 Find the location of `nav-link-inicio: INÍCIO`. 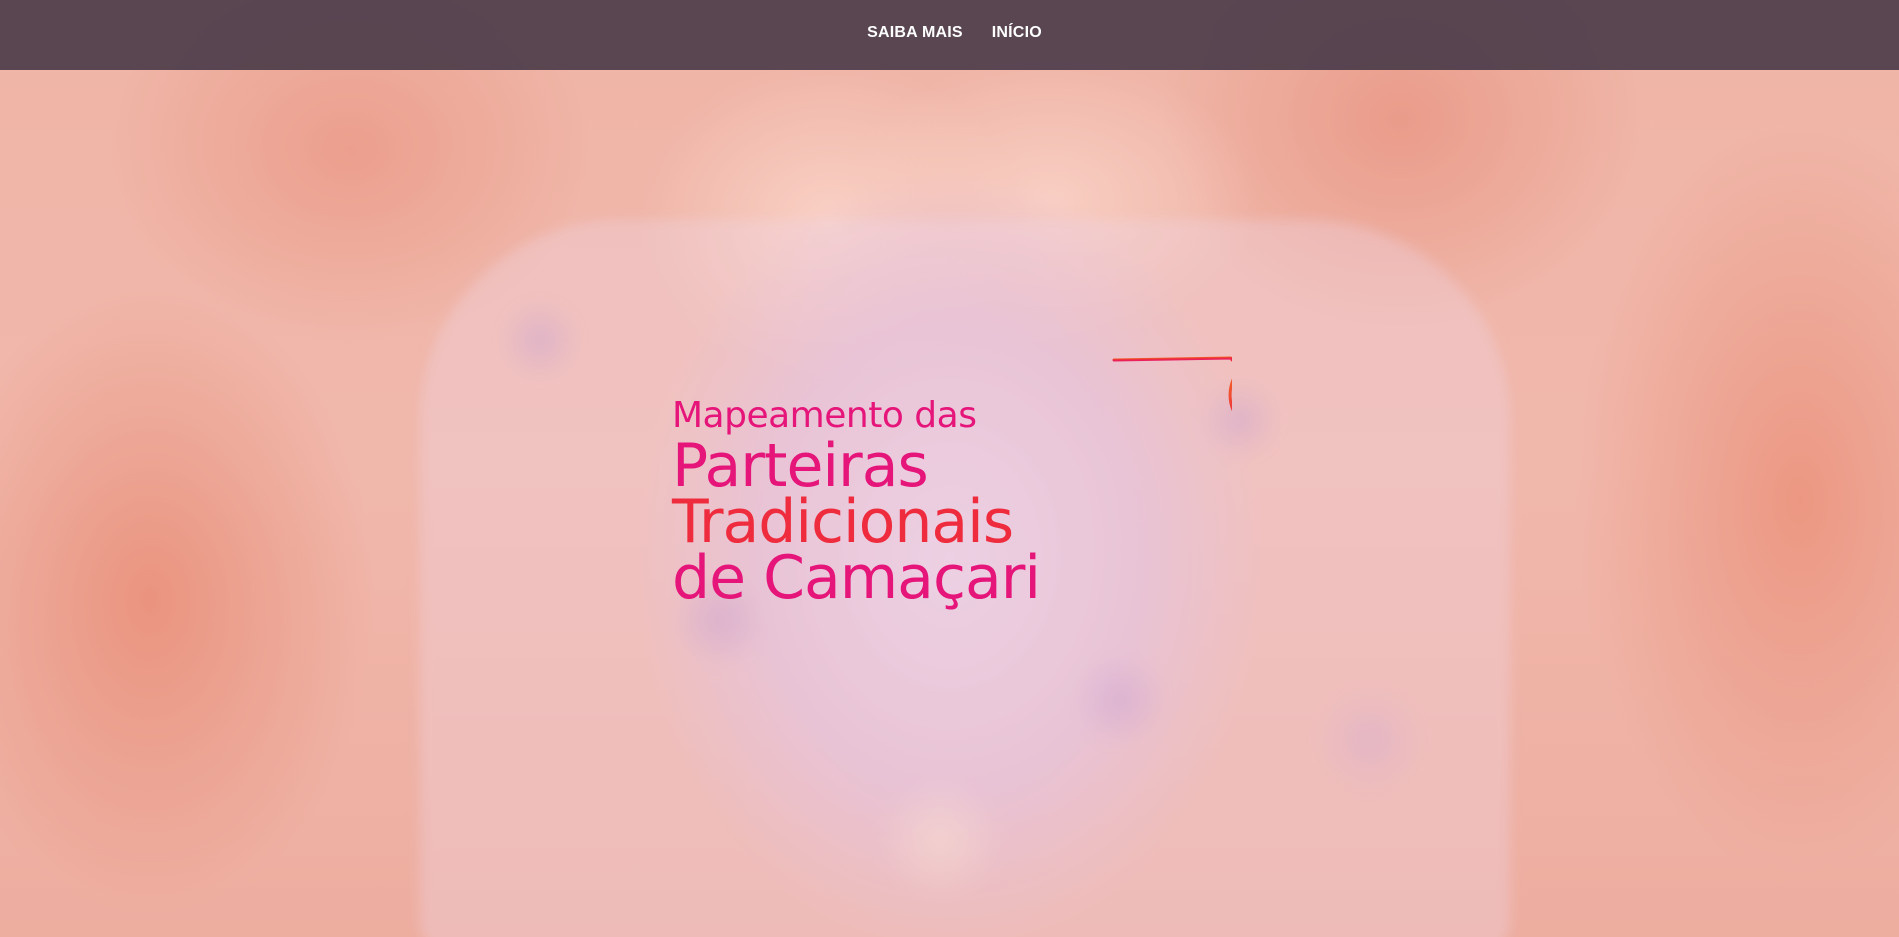

nav-link-inicio: INÍCIO is located at coordinates (1017, 33).